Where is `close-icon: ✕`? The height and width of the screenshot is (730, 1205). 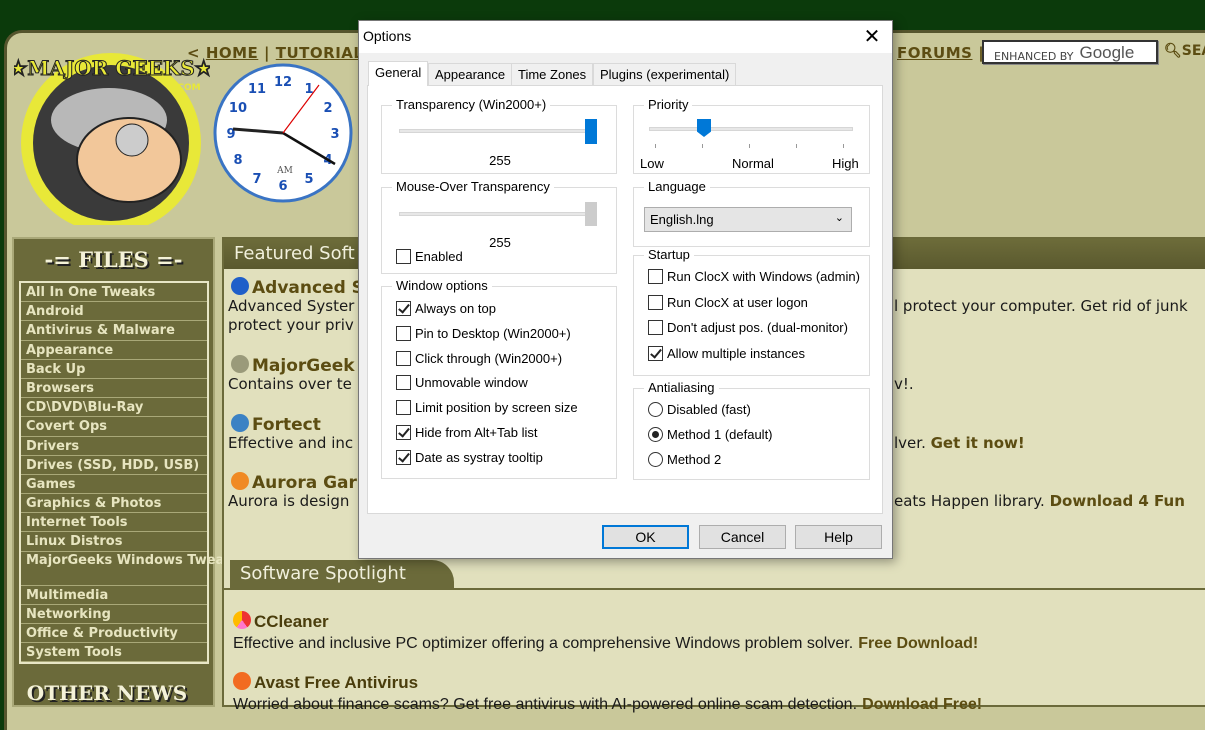
close-icon: ✕ is located at coordinates (872, 36).